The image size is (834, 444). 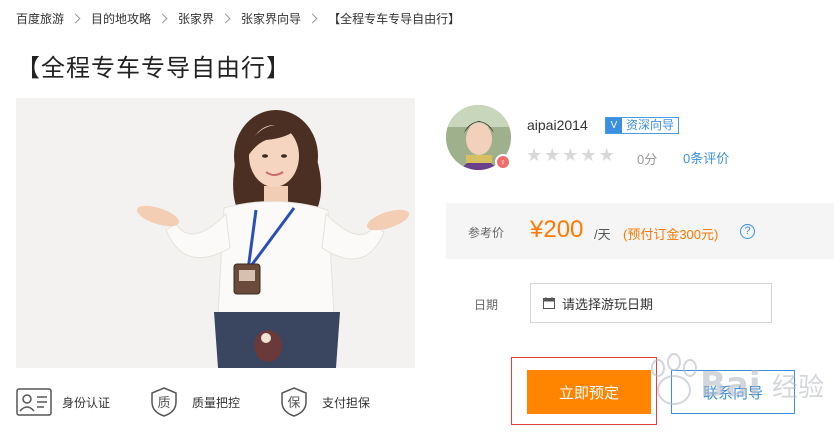 I want to click on guide-level-badge: V 资深向导, so click(x=642, y=125).